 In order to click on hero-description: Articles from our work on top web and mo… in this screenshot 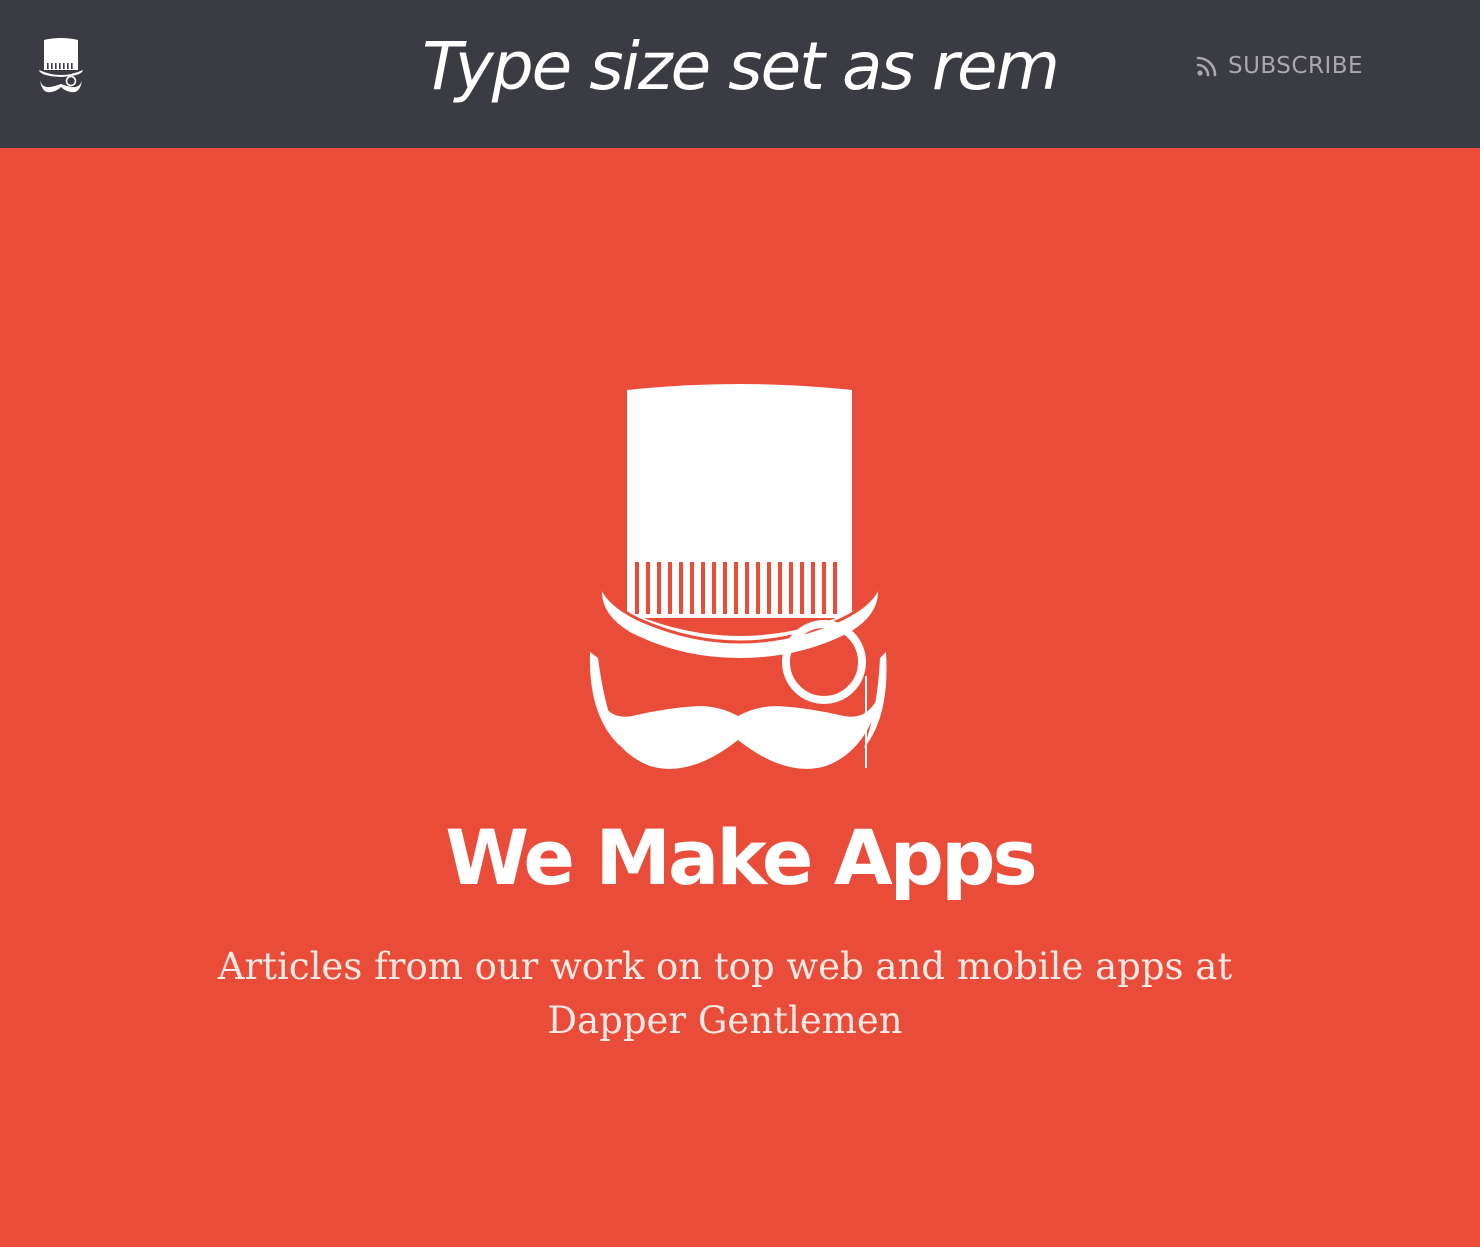, I will do `click(725, 993)`.